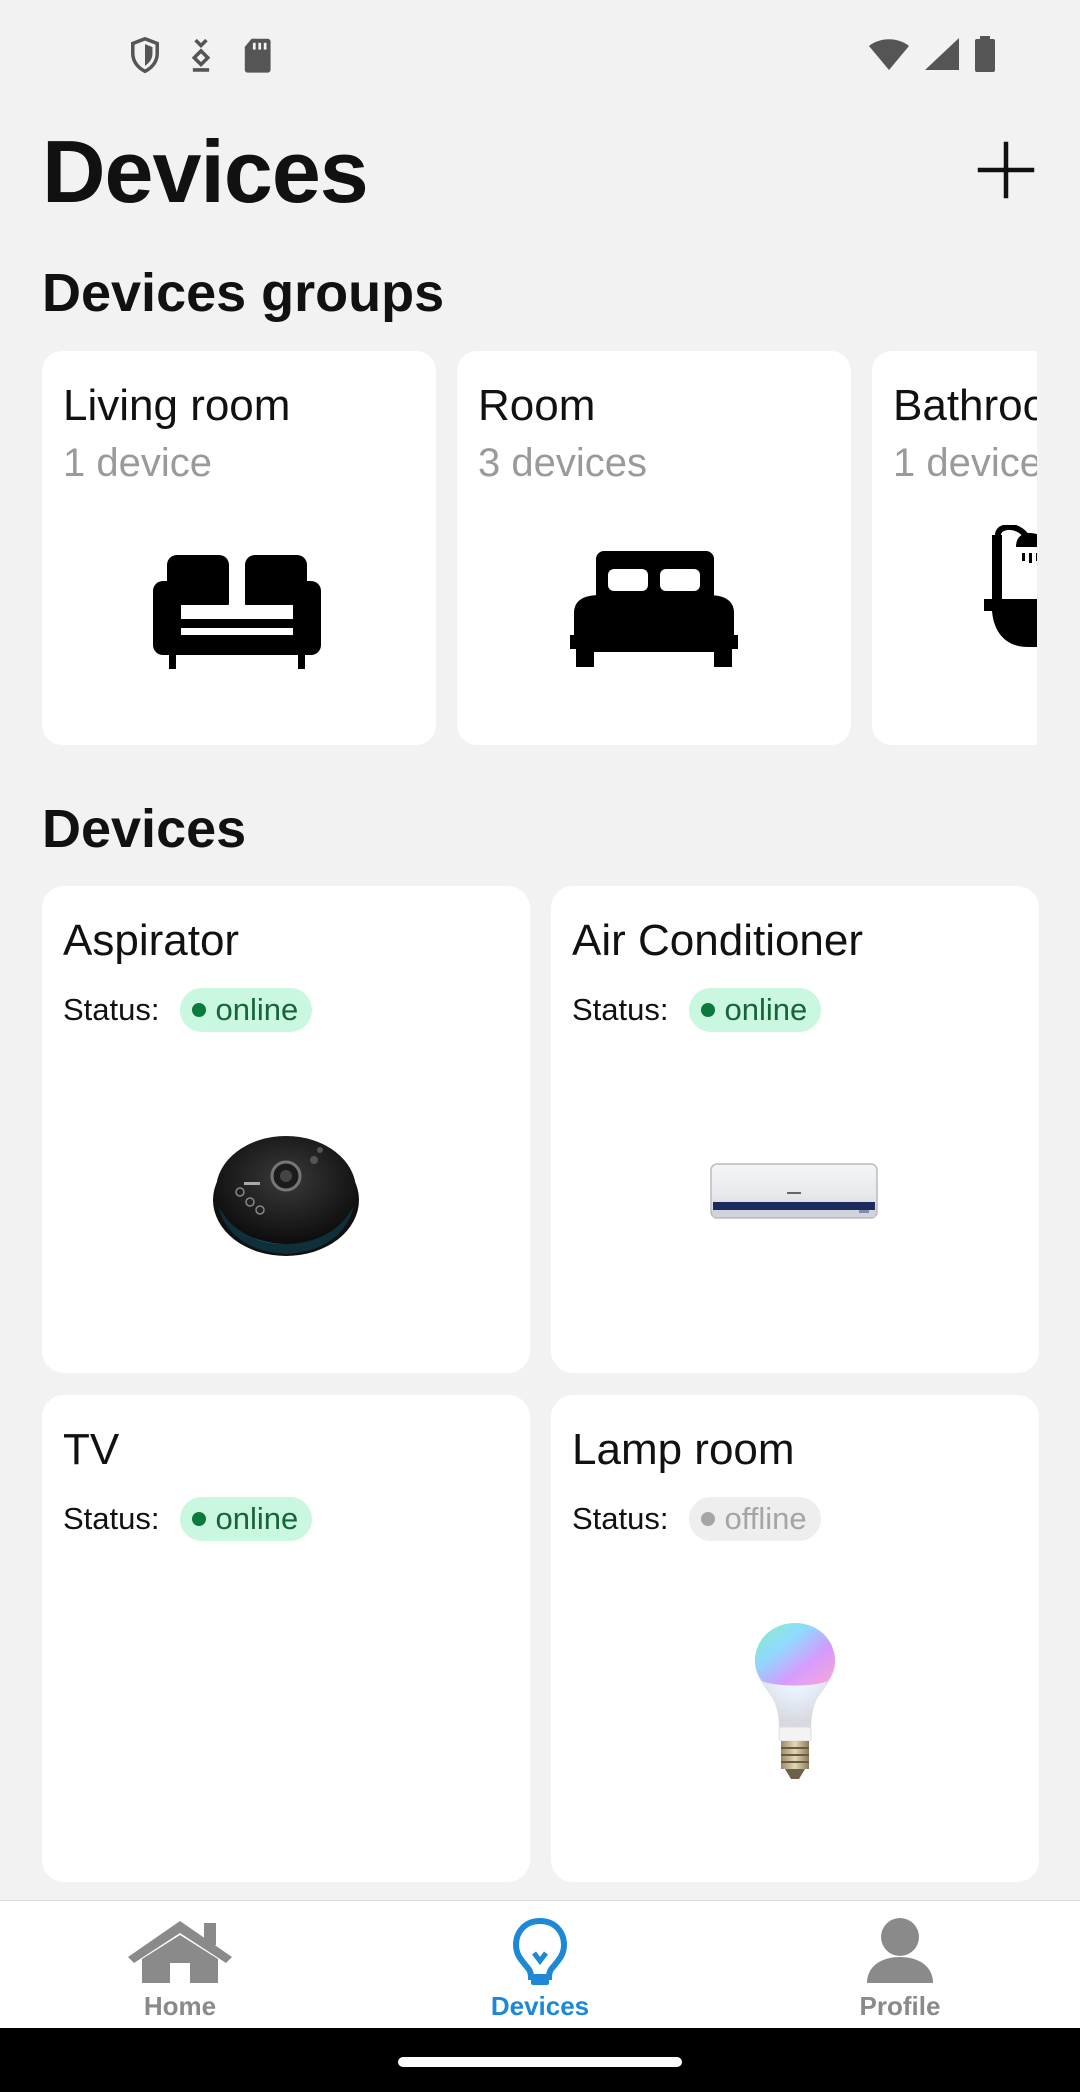 The width and height of the screenshot is (1080, 2092). I want to click on home-gesture-handle, so click(540, 2062).